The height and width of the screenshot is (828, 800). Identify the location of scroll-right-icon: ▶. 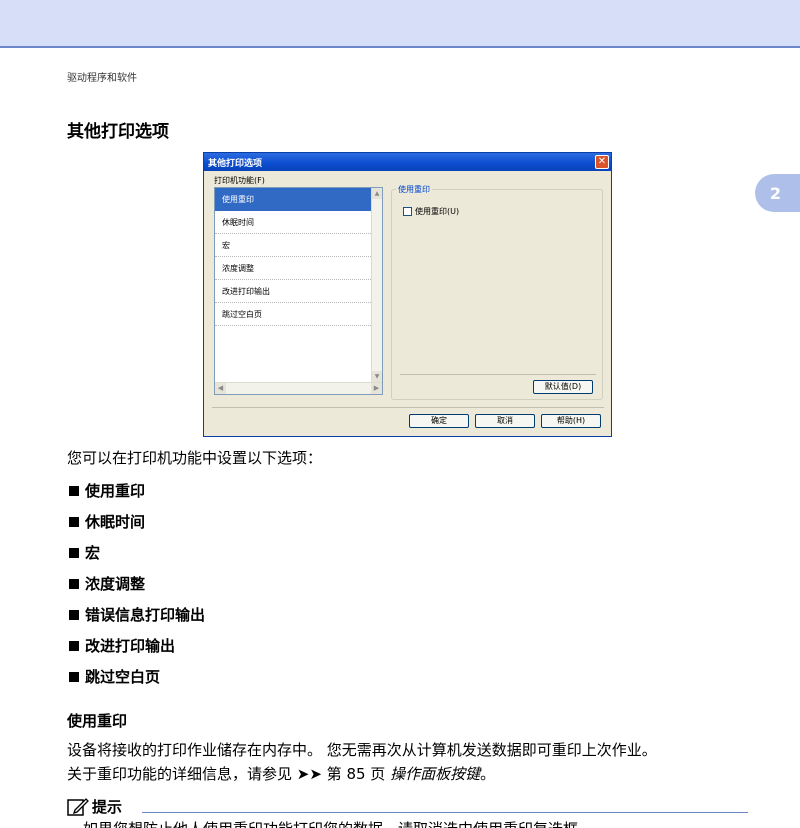
(376, 388).